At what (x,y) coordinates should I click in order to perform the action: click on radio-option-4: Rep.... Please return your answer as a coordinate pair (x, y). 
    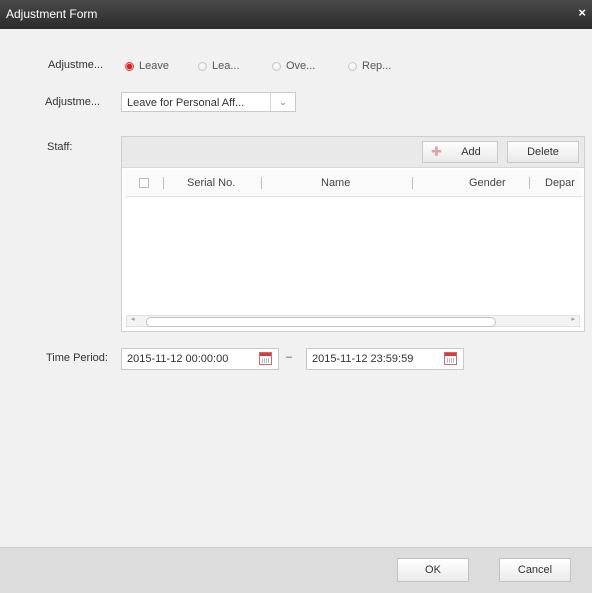
    Looking at the image, I should click on (369, 66).